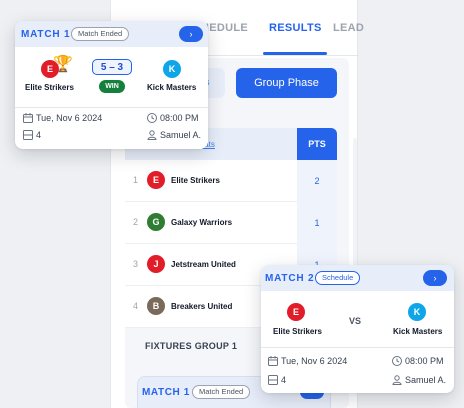 This screenshot has width=464, height=408. I want to click on table-row: 1 E Elite Strikers 2, so click(231, 181).